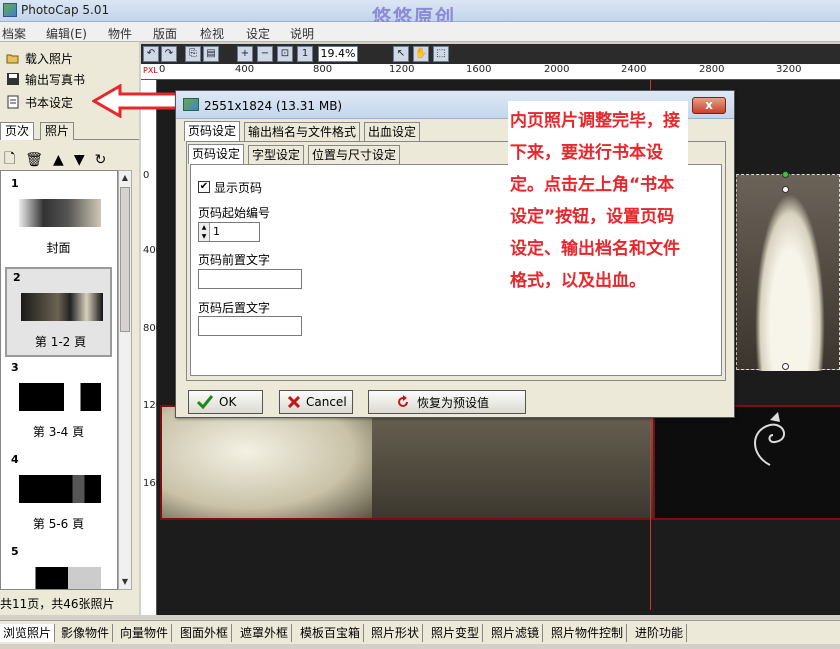 The width and height of the screenshot is (840, 649). Describe the element at coordinates (58, 524) in the screenshot. I see `page-thumb-label: 第 5-6 頁` at that location.